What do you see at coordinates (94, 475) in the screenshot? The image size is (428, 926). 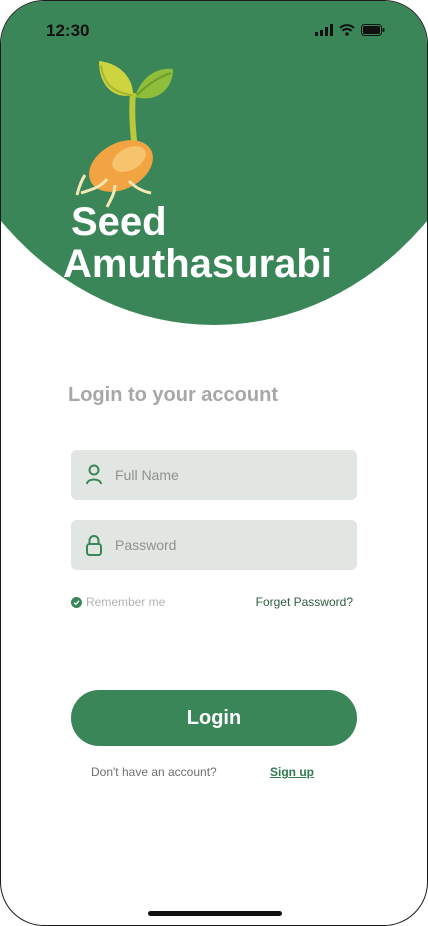 I see `user-icon` at bounding box center [94, 475].